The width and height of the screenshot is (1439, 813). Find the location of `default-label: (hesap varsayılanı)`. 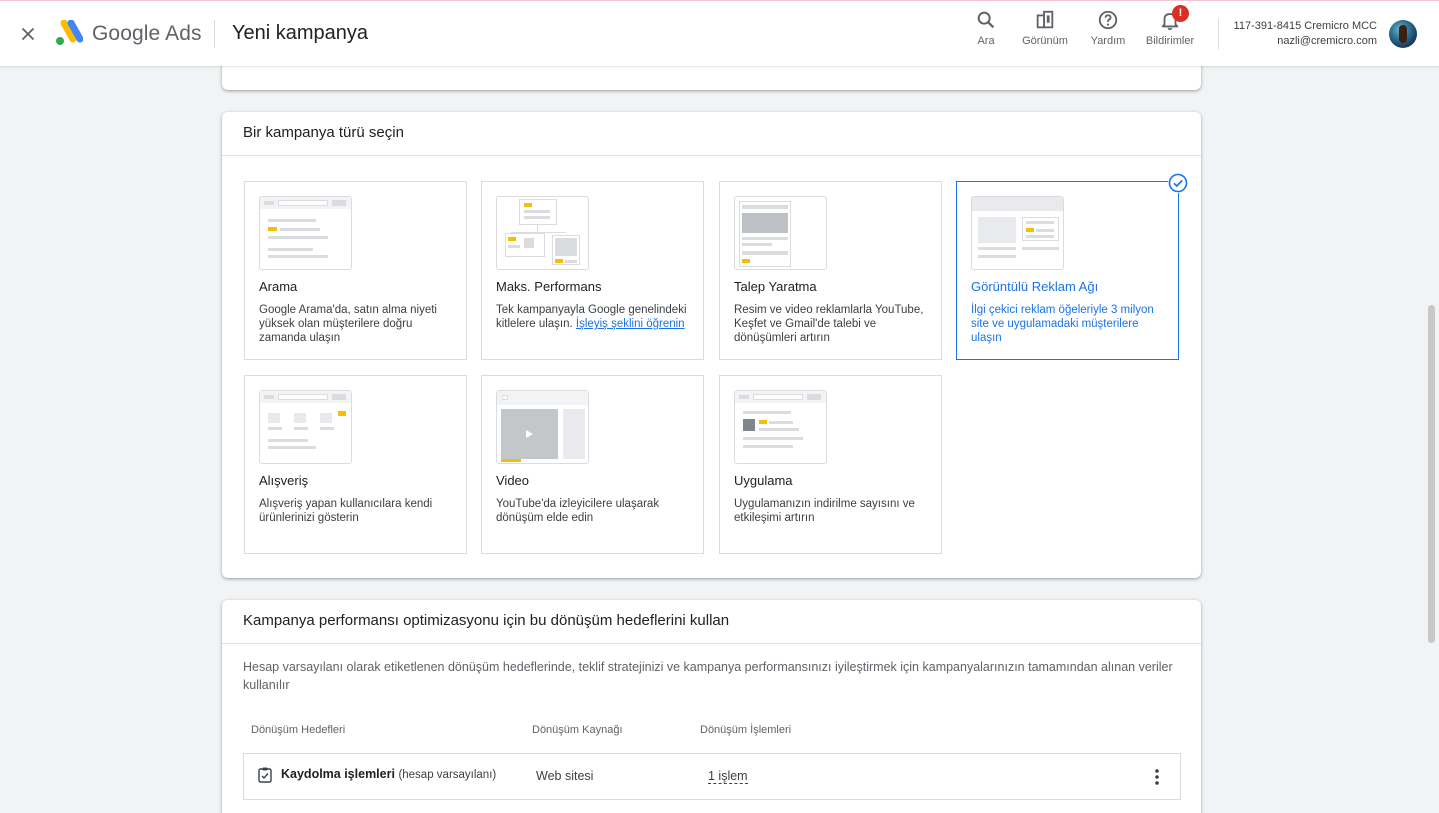

default-label: (hesap varsayılanı) is located at coordinates (447, 775).